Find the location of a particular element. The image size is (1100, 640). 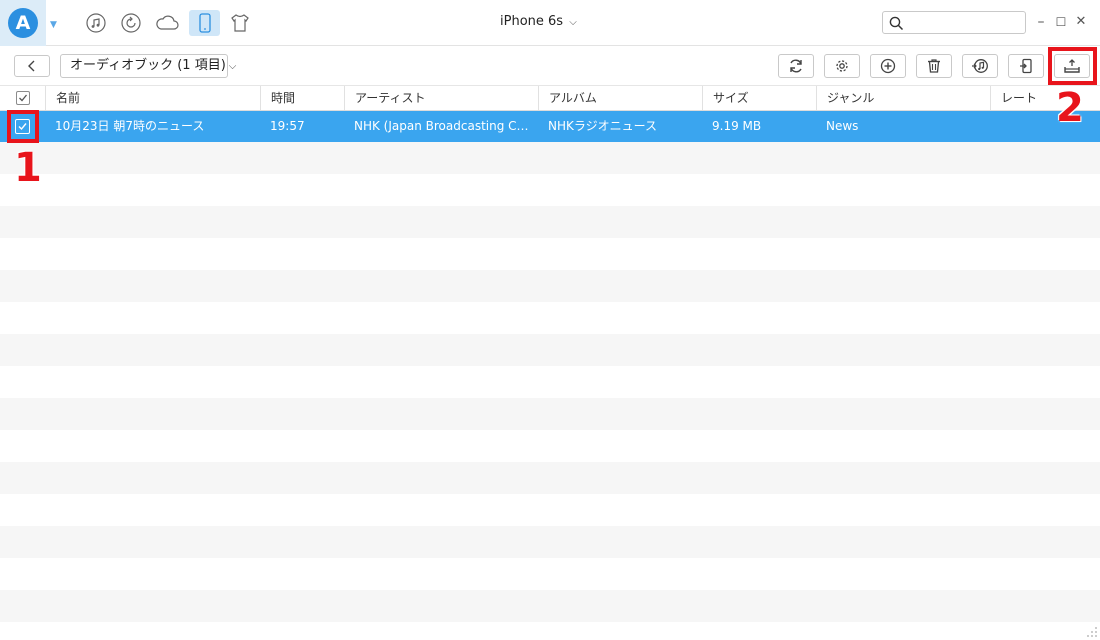

column-header-album: アルバム is located at coordinates (620, 98).